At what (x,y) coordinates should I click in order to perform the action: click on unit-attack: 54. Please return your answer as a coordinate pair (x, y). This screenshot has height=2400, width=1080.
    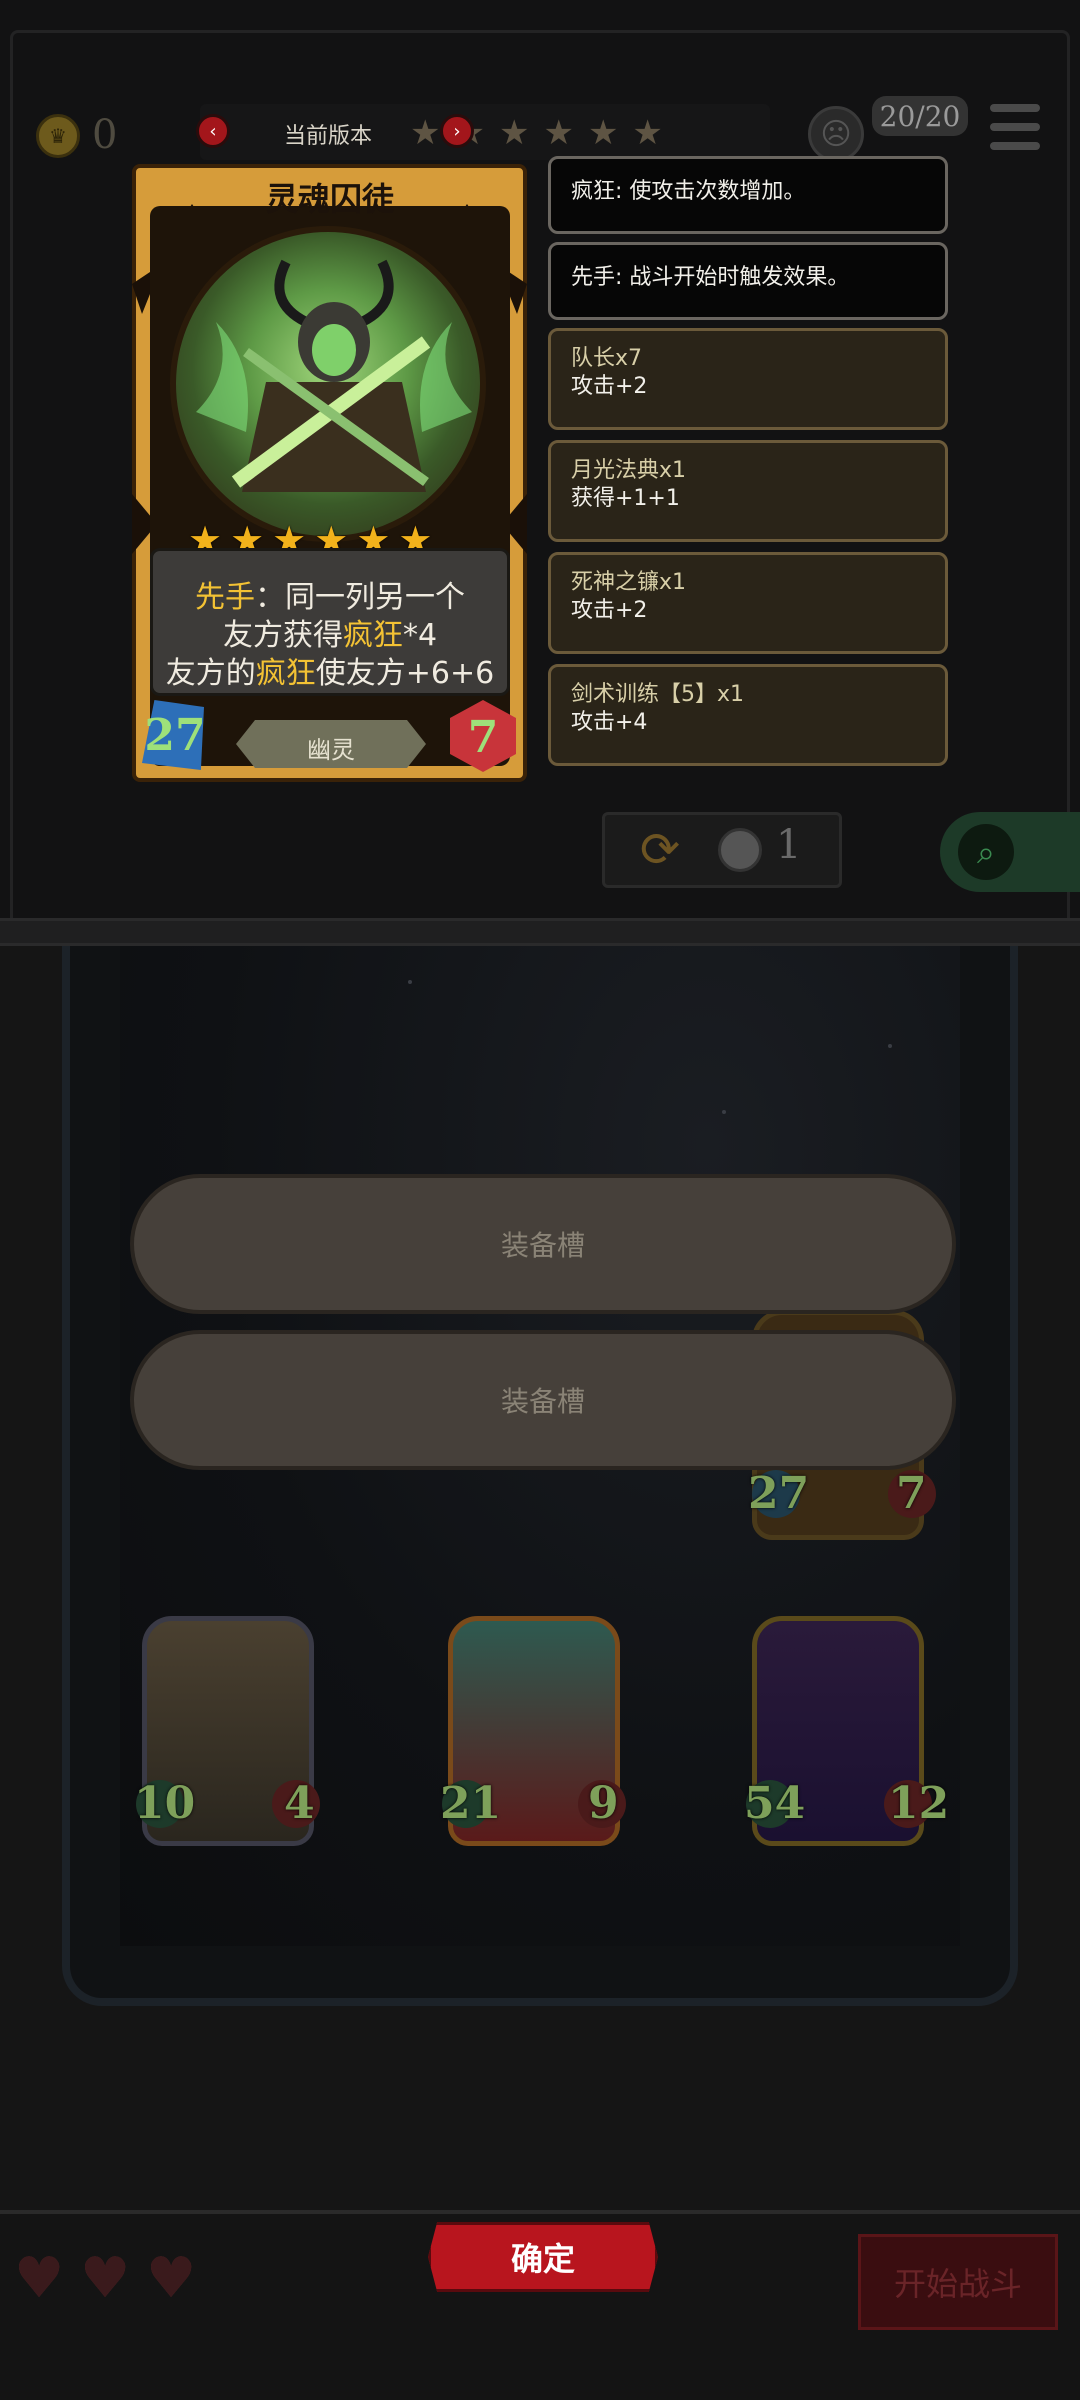
    Looking at the image, I should click on (775, 1803).